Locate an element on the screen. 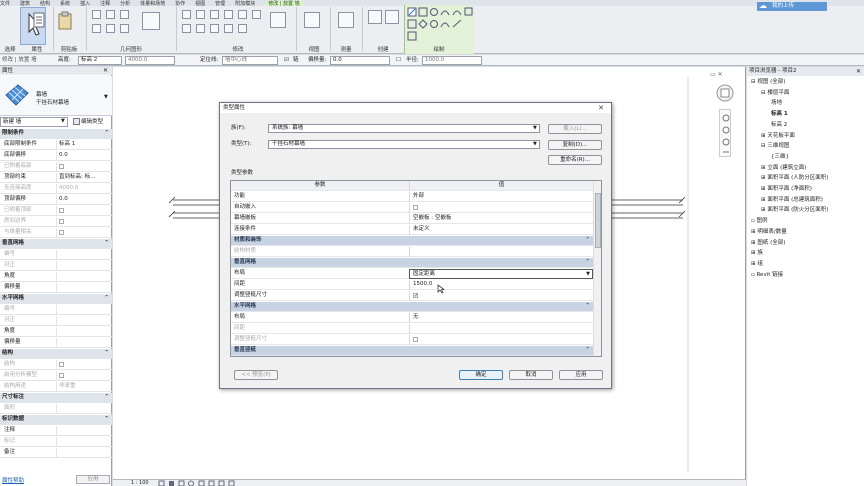 The image size is (864, 486). parameter-value: 空嵌板 is located at coordinates (501, 219).